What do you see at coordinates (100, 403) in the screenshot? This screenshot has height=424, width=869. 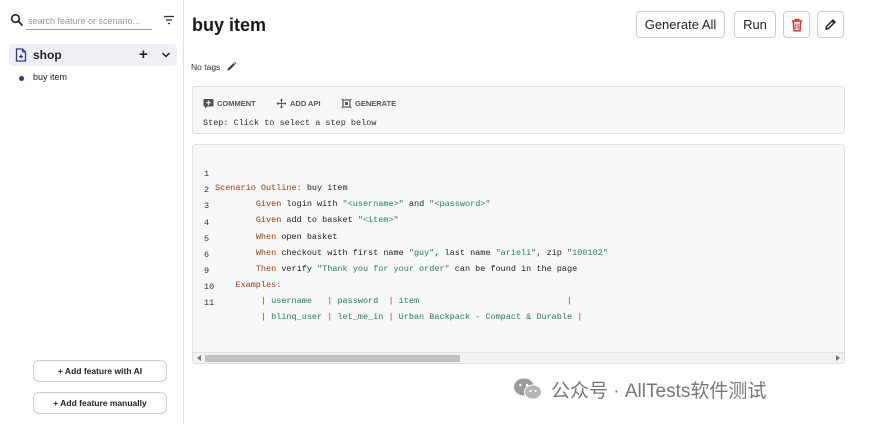 I see `add-feature-manual-button: + Add feature manually` at bounding box center [100, 403].